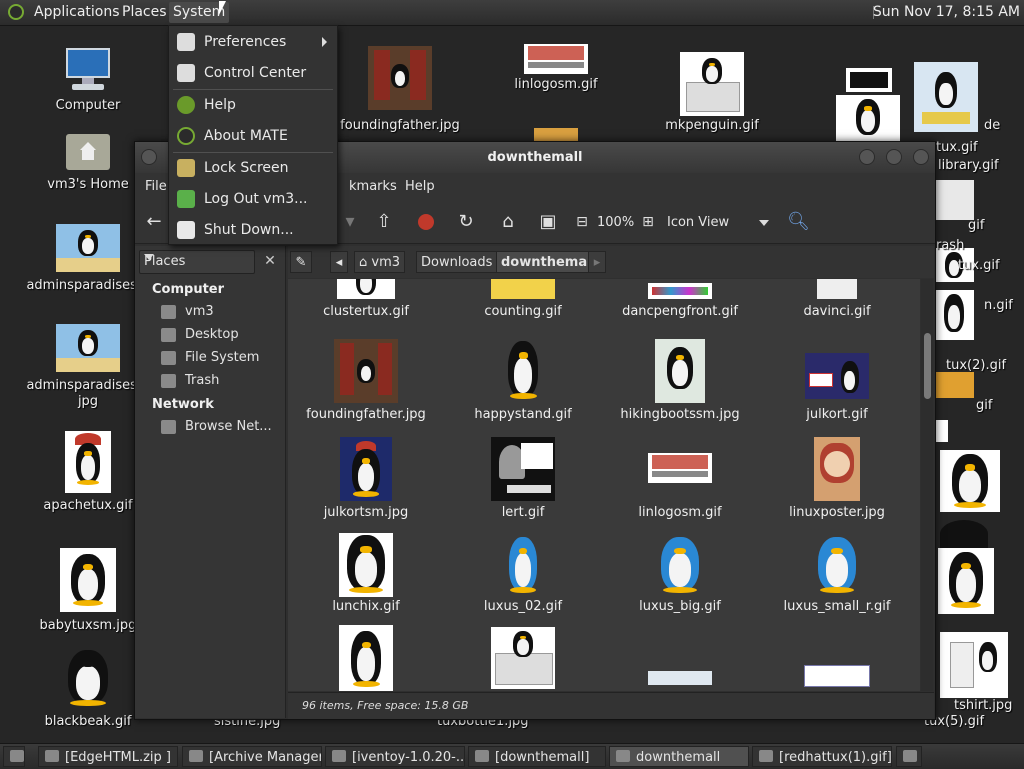 This screenshot has width=1024, height=769. What do you see at coordinates (197, 262) in the screenshot?
I see `places-combo: Places` at bounding box center [197, 262].